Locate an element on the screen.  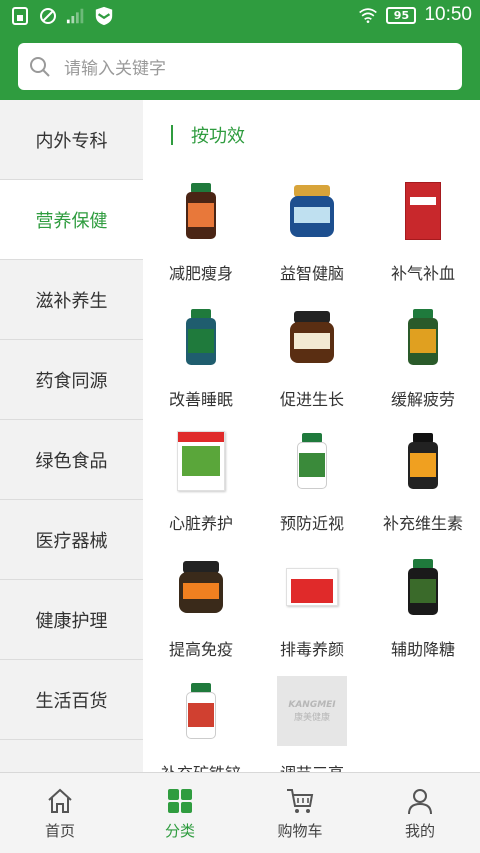
product-item: 减肥瘦身 is located at coordinates (201, 230).